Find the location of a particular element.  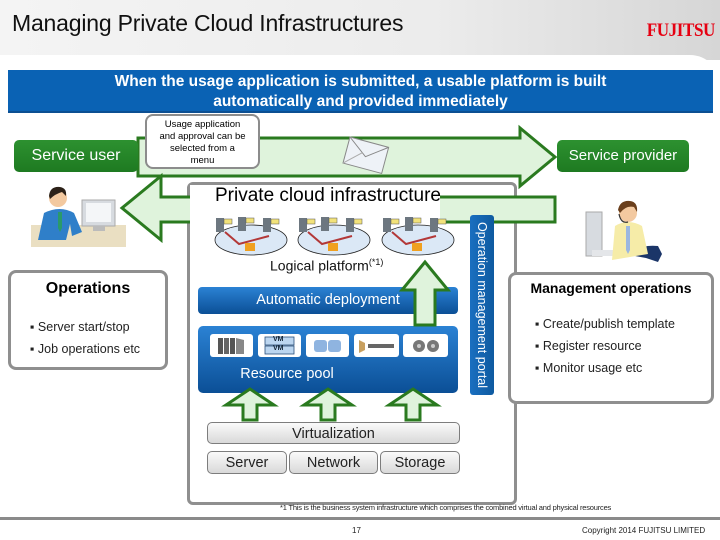

virtualization-layer: Virtualization is located at coordinates (333, 433).